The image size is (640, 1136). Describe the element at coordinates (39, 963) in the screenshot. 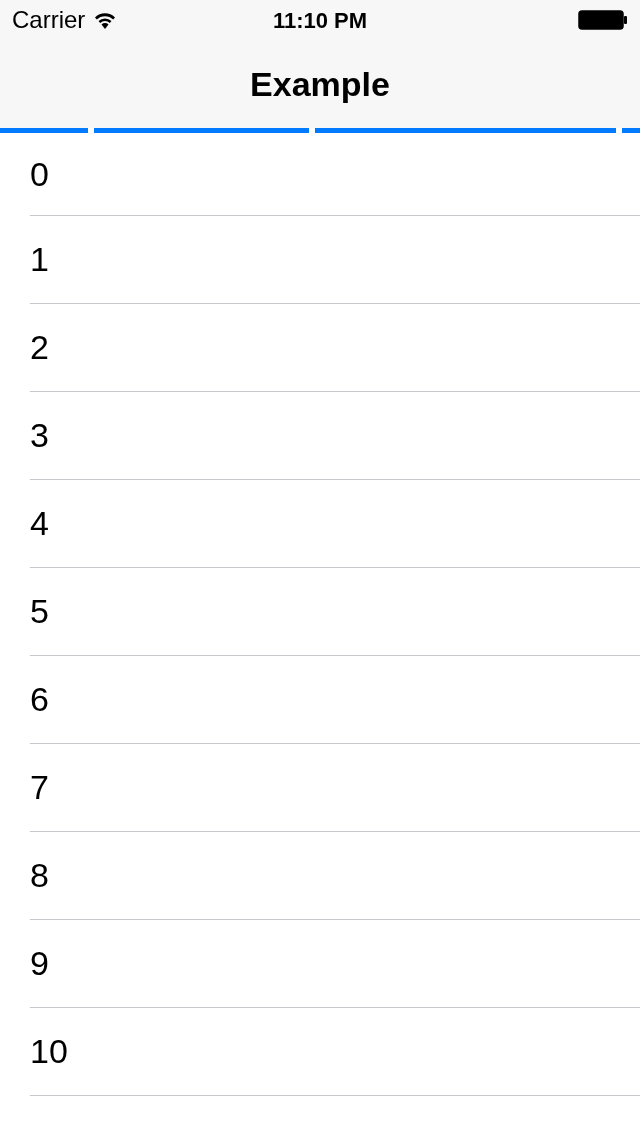

I see `row-label: 9` at that location.